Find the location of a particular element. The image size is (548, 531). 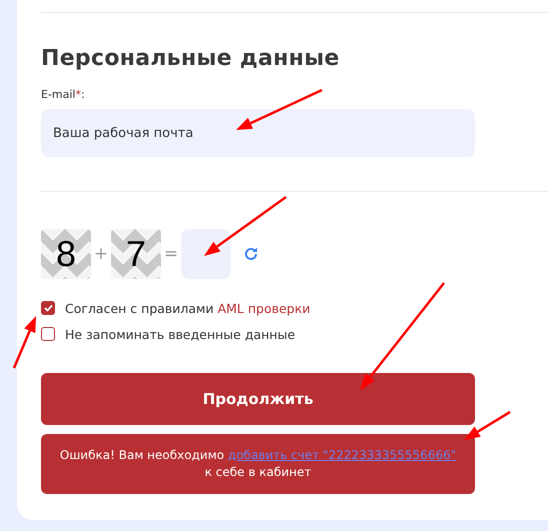

email-field: Ваша рабочая почта is located at coordinates (258, 133).